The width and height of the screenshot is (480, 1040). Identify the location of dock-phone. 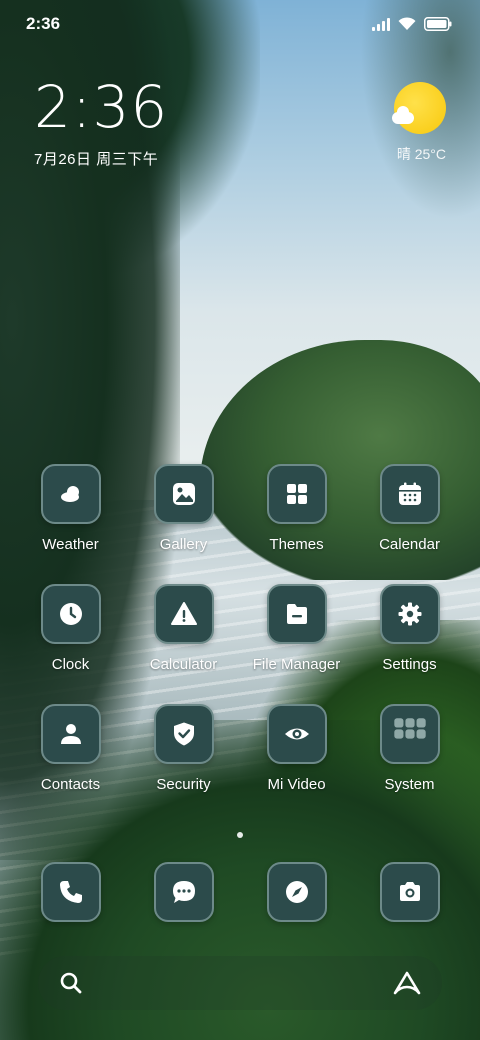
(70, 892).